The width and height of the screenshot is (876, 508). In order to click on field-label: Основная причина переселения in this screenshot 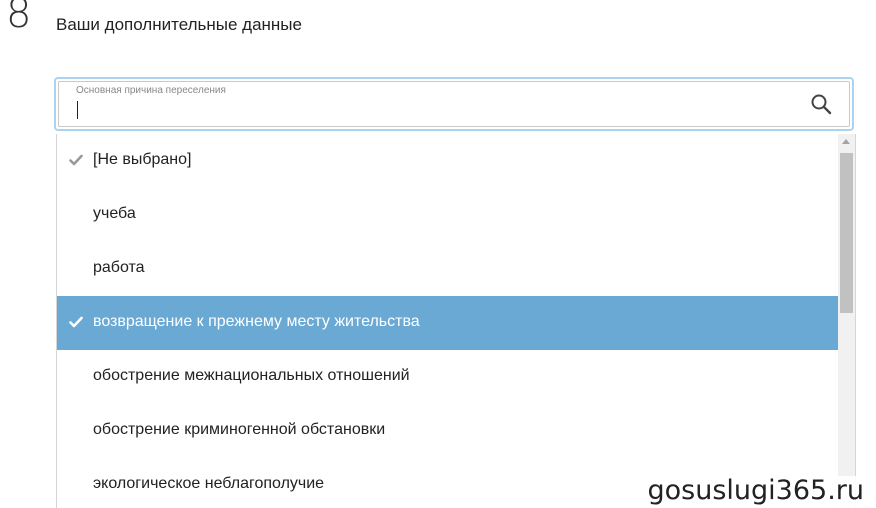, I will do `click(151, 90)`.